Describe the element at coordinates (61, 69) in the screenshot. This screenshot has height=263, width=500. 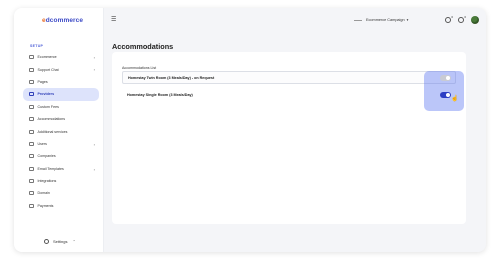
I see `sidebar-item-support-chat: Support Chat ›` at that location.